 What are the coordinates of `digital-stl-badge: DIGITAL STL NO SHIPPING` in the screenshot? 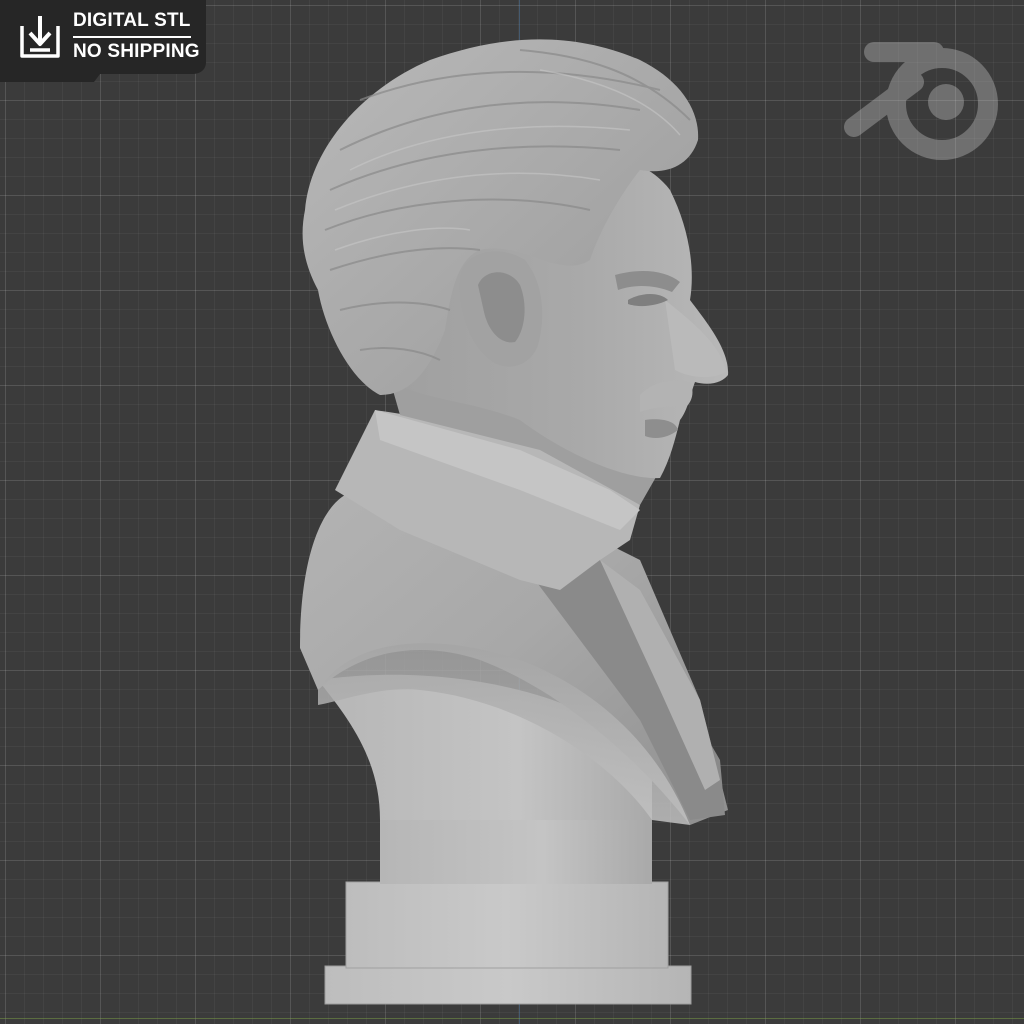 It's located at (104, 45).